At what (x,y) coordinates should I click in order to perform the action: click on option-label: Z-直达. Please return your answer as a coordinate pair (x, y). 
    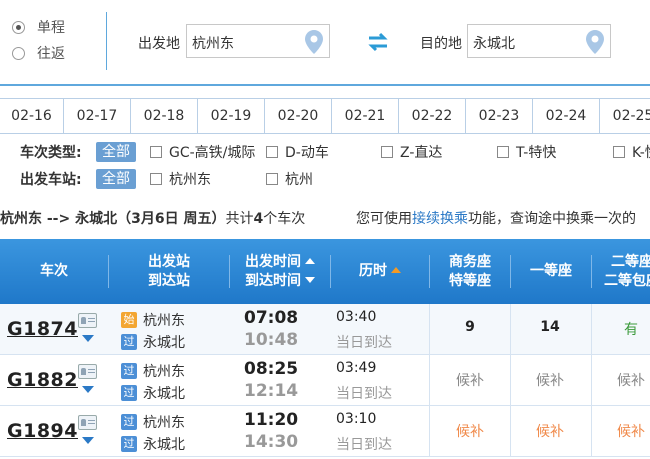
    Looking at the image, I should click on (421, 153).